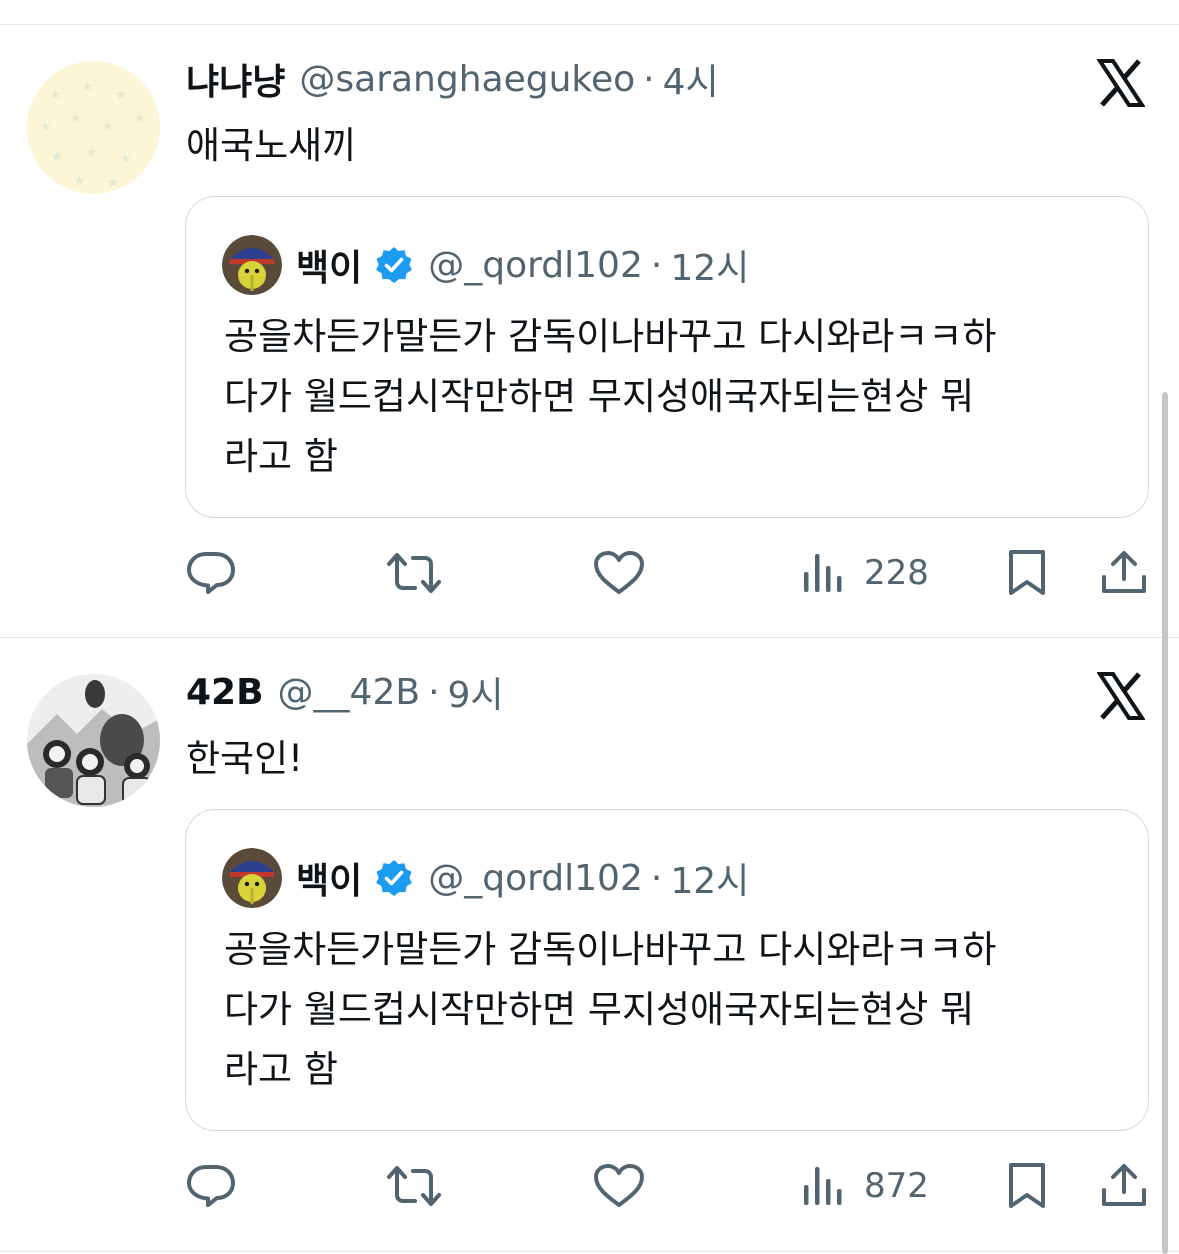 The width and height of the screenshot is (1179, 1254). What do you see at coordinates (896, 573) in the screenshot?
I see `views-count: 228` at bounding box center [896, 573].